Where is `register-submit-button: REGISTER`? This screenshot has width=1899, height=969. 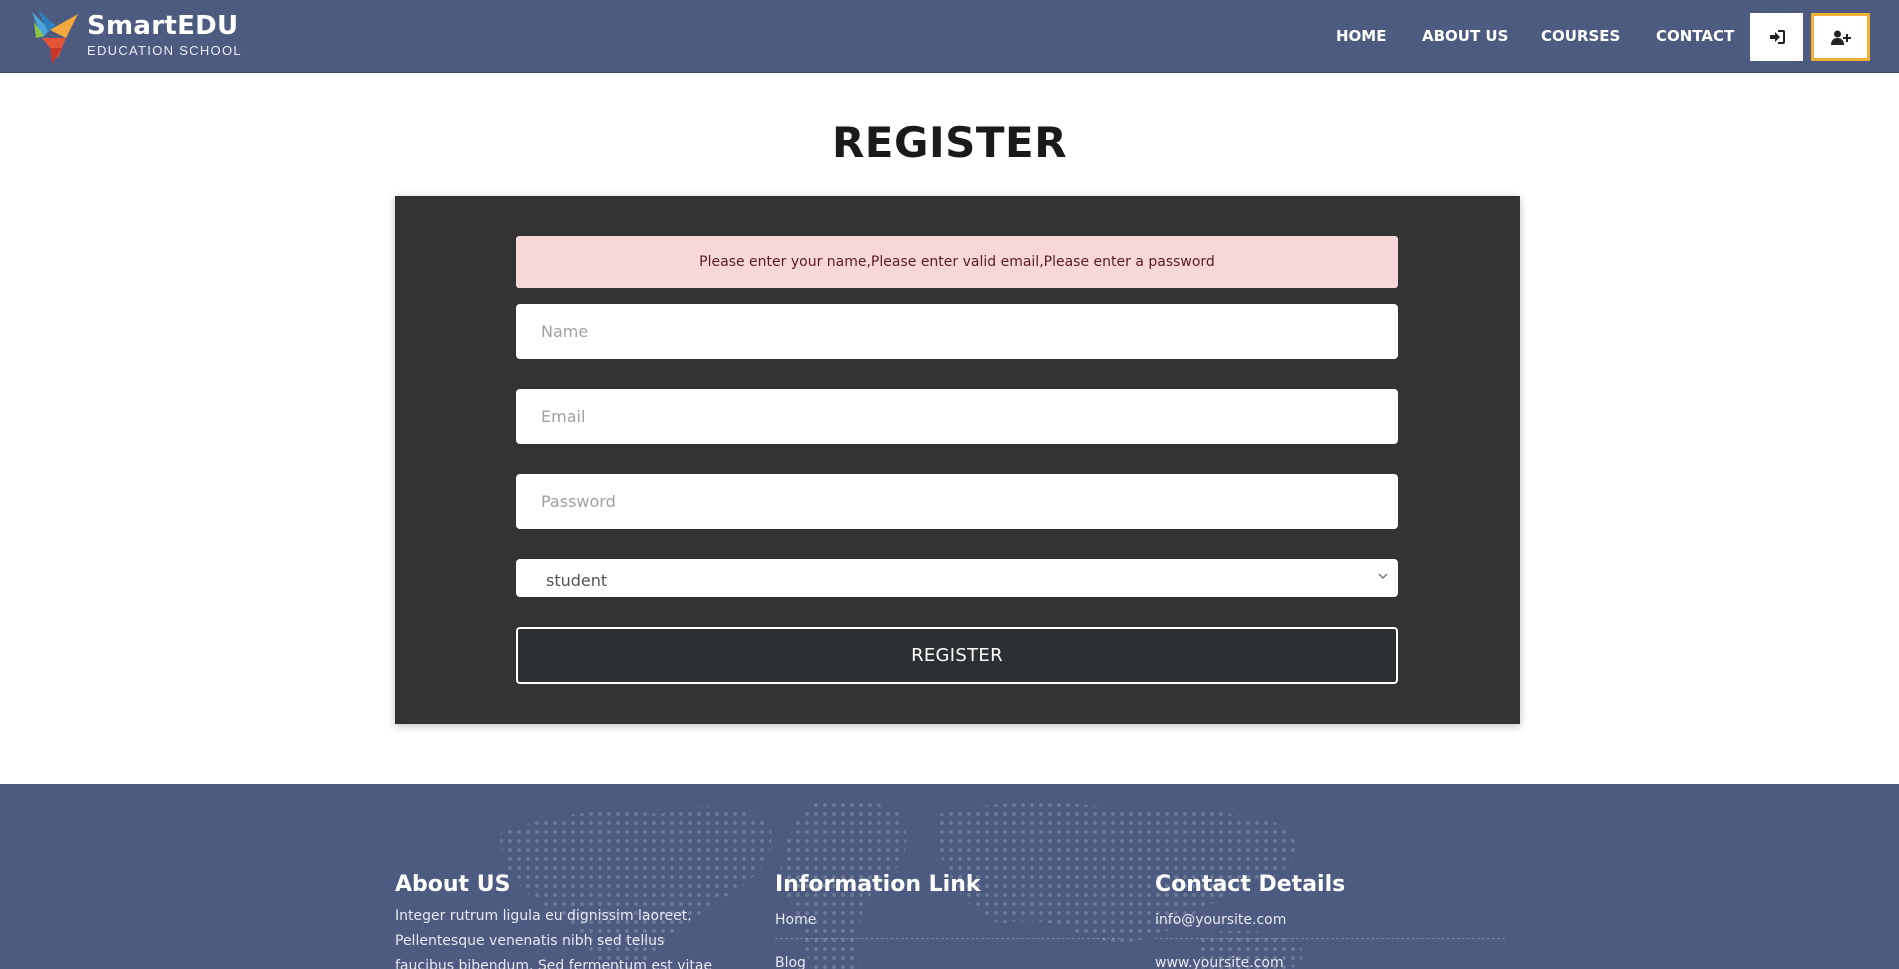 register-submit-button: REGISTER is located at coordinates (957, 655).